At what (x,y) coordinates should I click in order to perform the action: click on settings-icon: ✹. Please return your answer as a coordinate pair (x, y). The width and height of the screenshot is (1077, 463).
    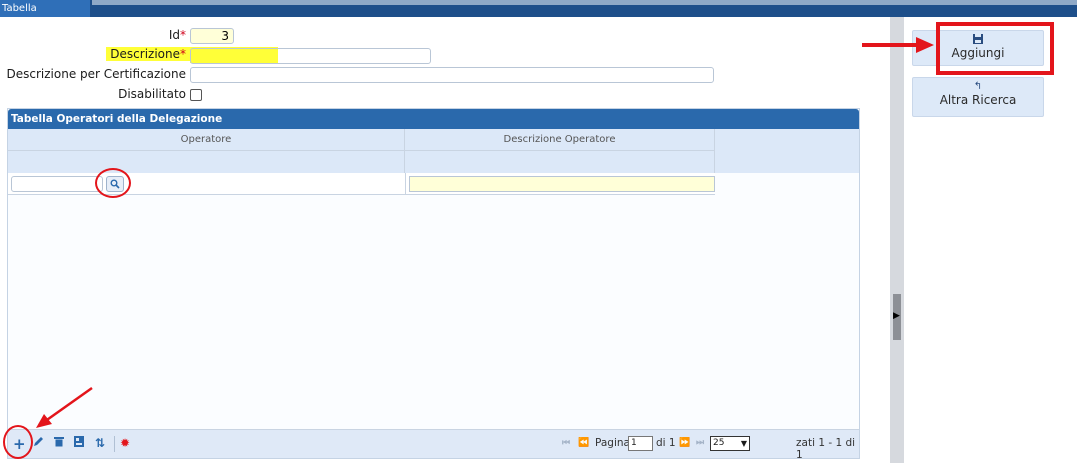
    Looking at the image, I should click on (125, 443).